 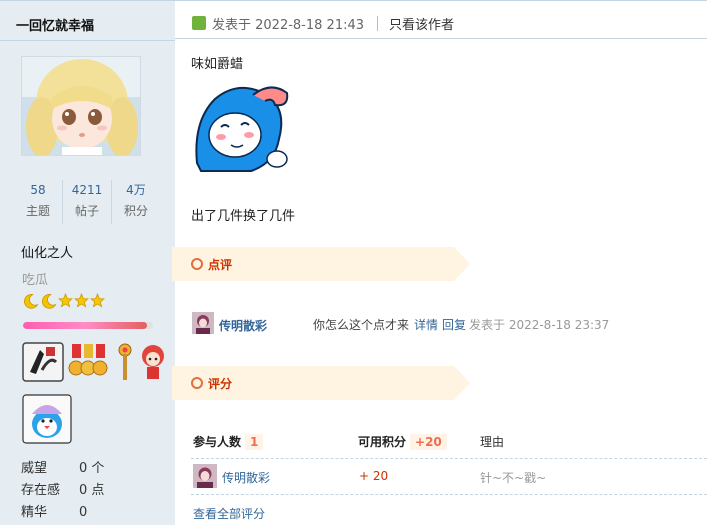 I want to click on rating-people-header: 参与人数 1, so click(x=228, y=441).